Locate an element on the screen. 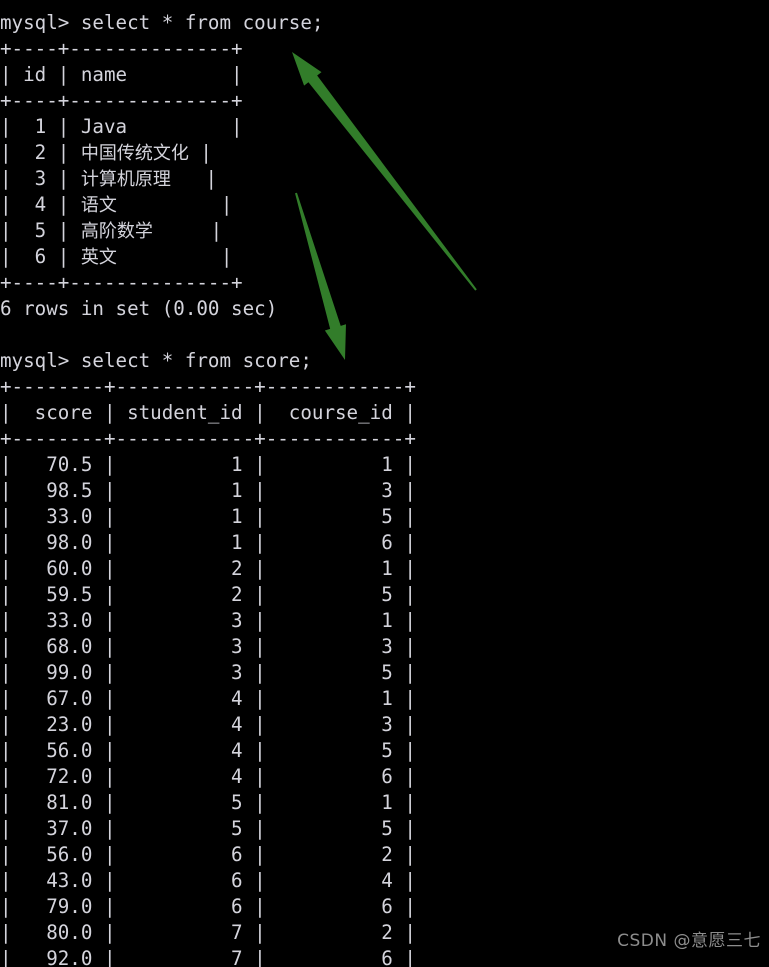  table-row: | 4 | 语文 | is located at coordinates (116, 204).